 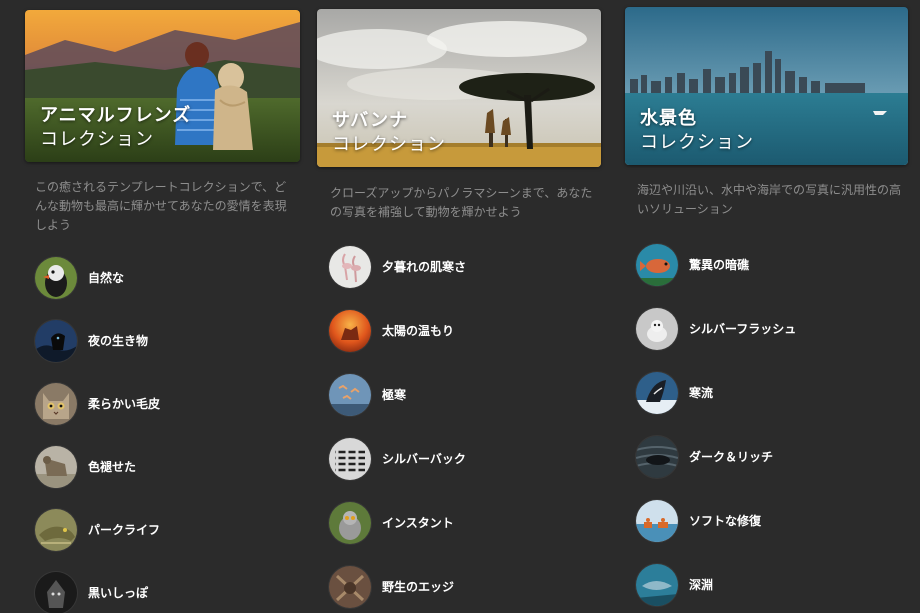 I want to click on preset-item-extreme-cold: 極寒, so click(x=397, y=394).